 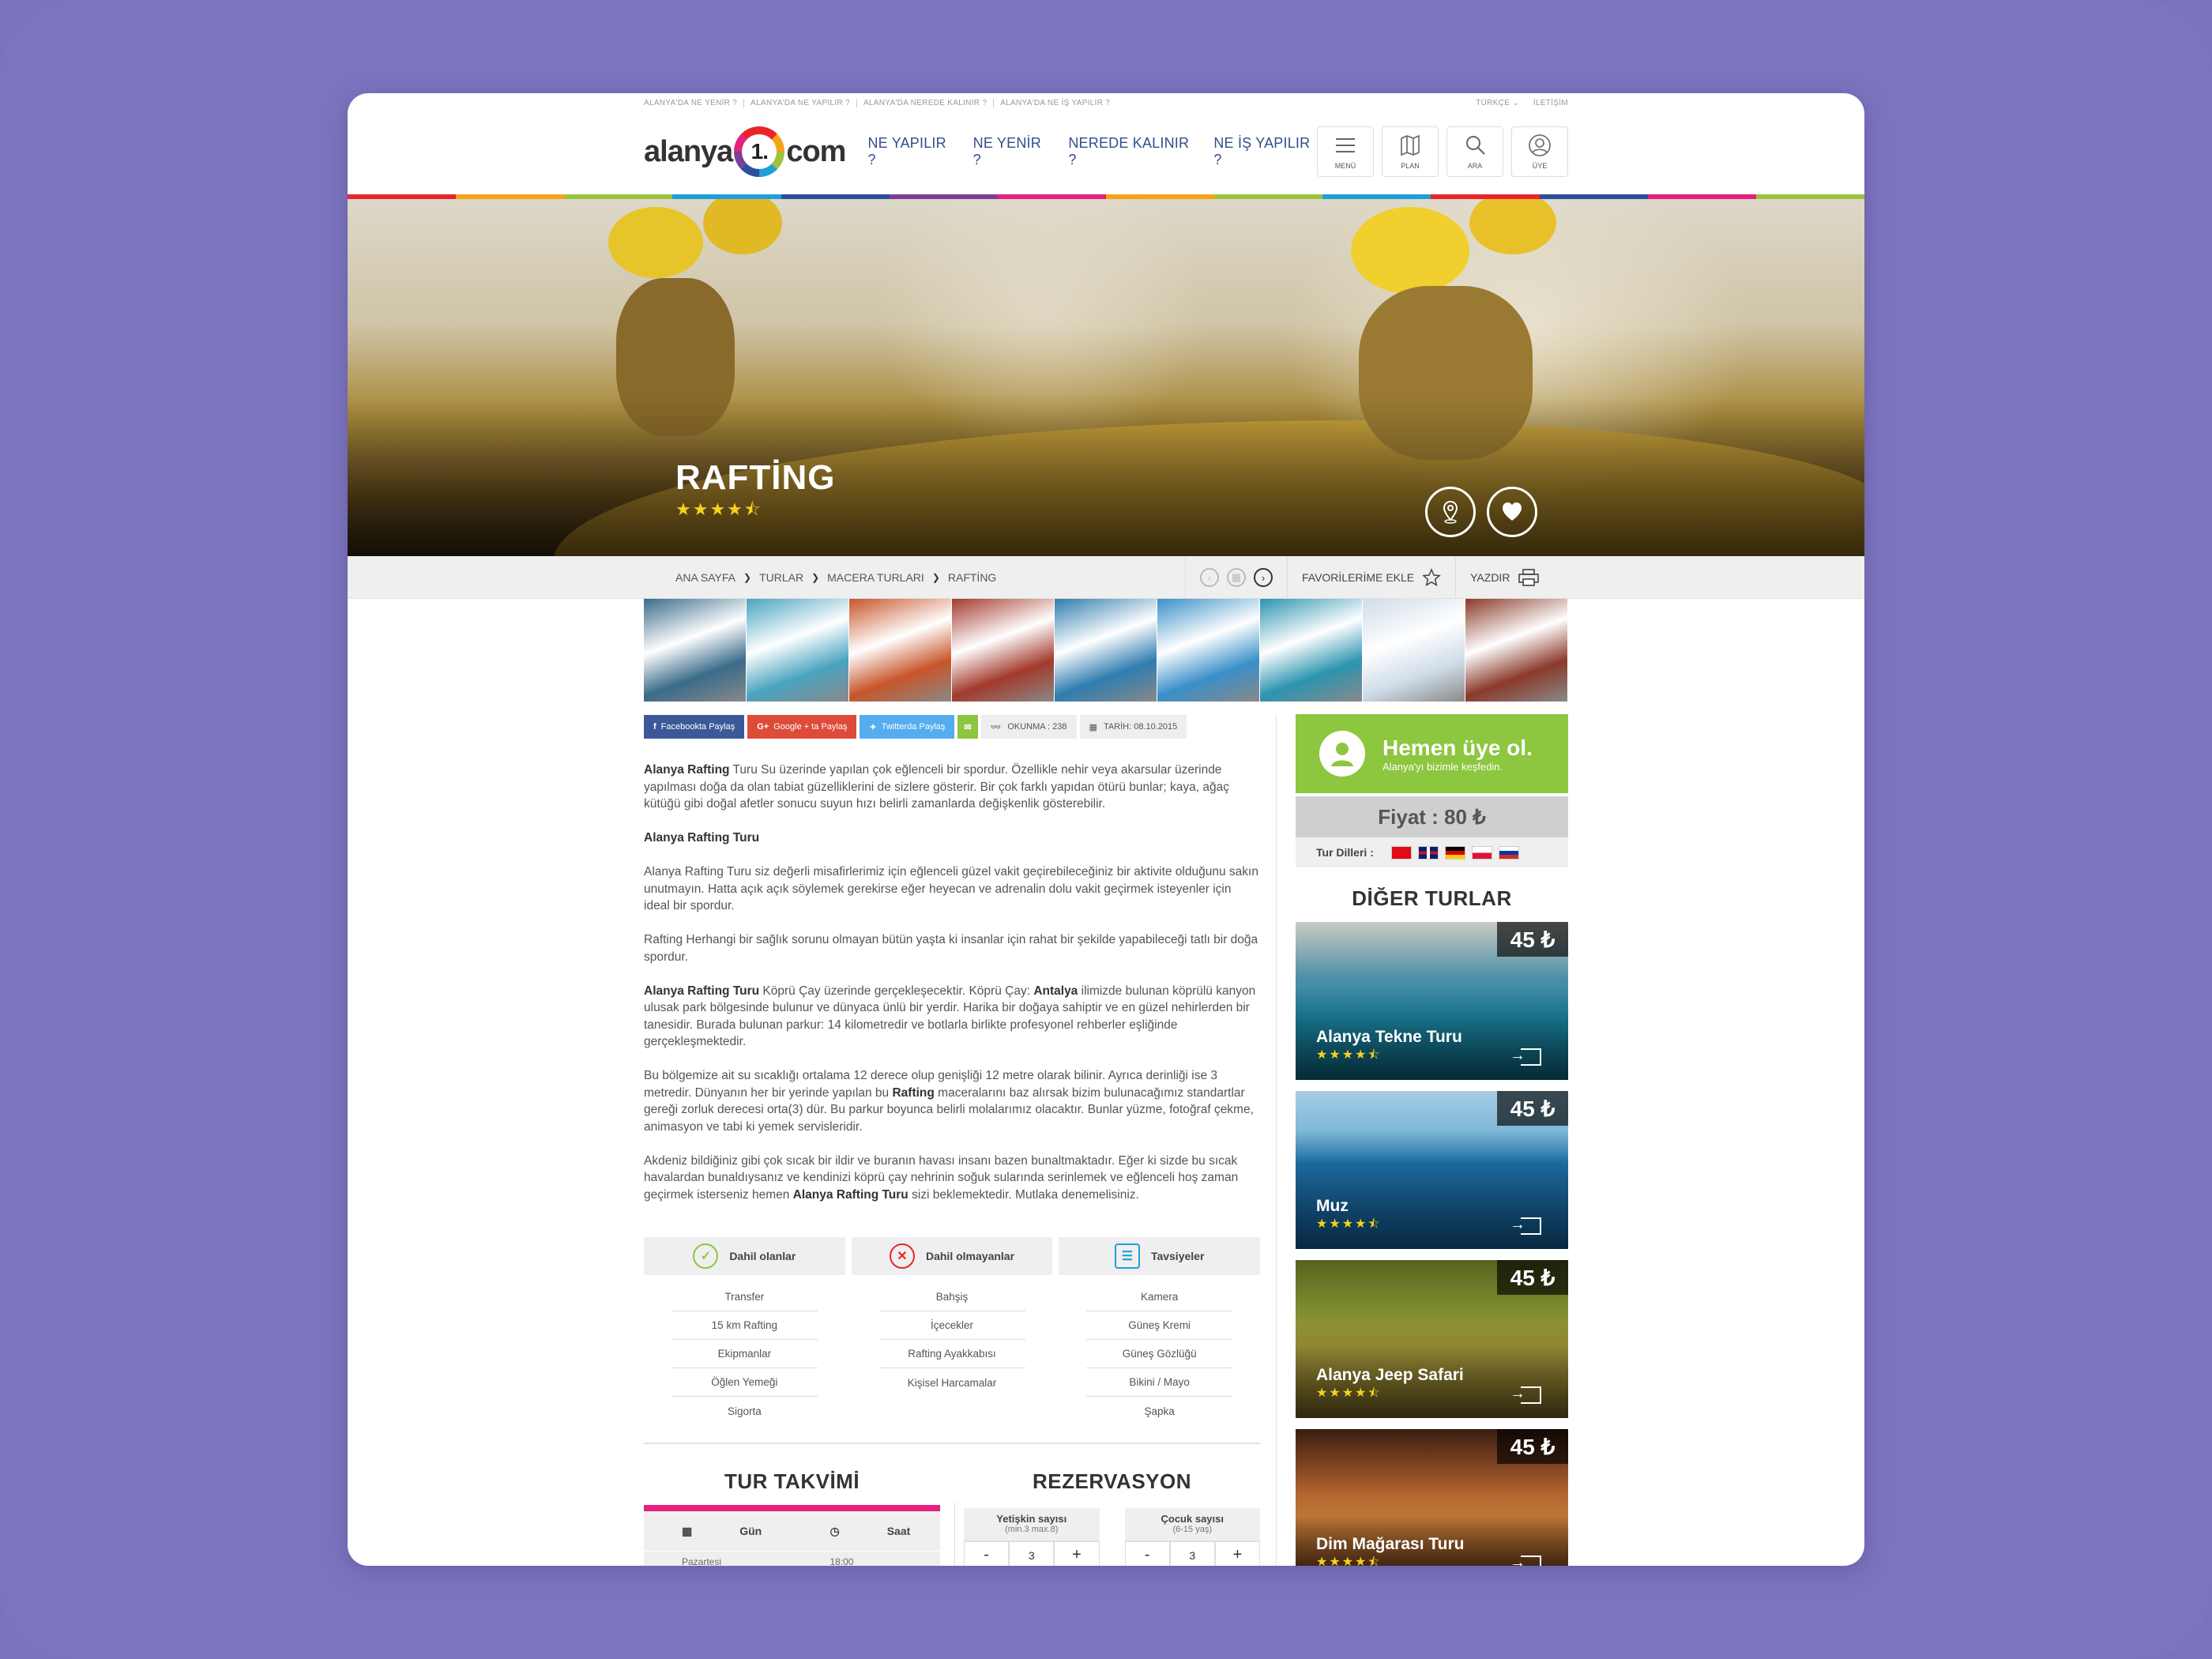 I want to click on top-link: ALANYA'DA NE YENİR ?, so click(x=694, y=103).